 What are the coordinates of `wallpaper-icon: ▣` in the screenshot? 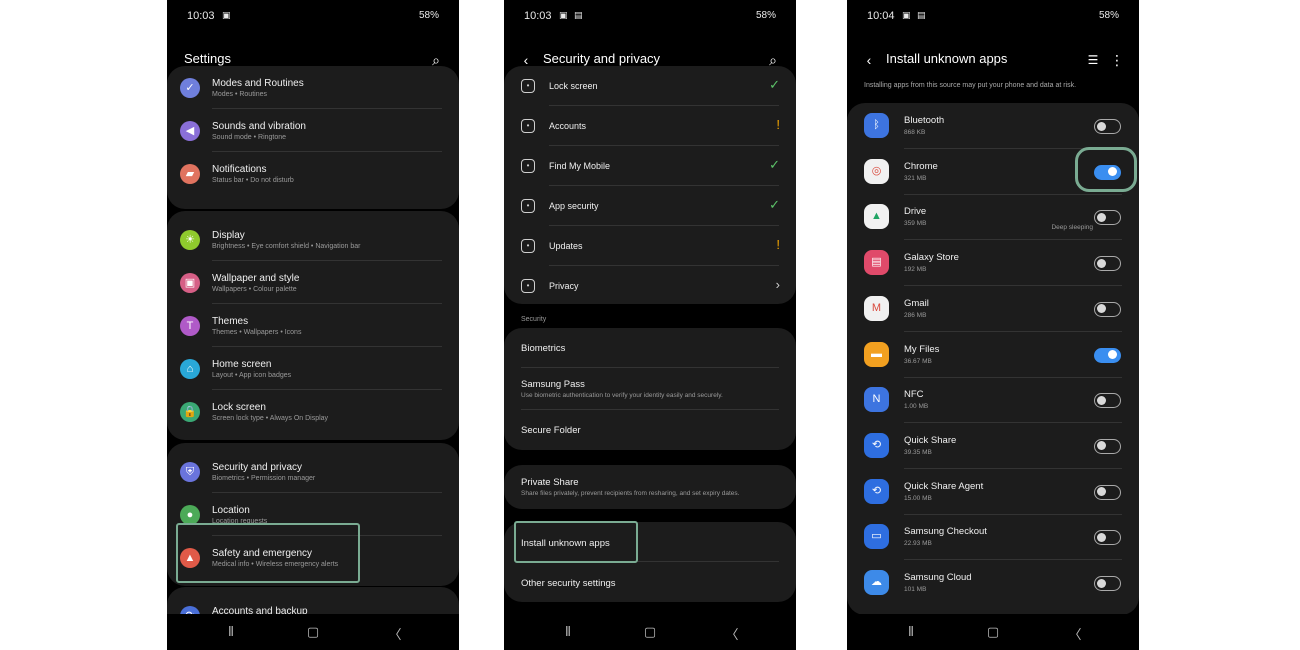 It's located at (190, 283).